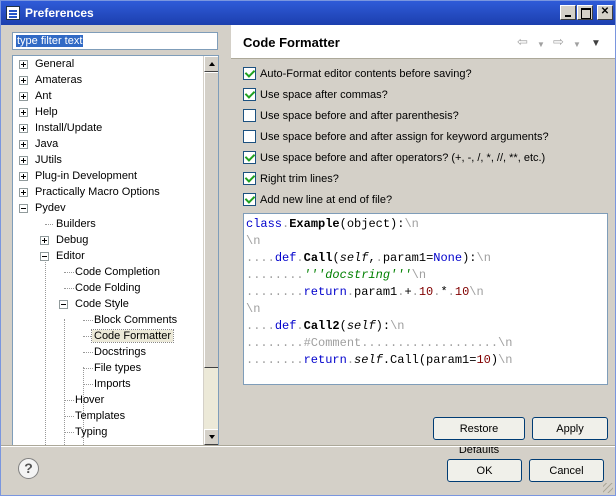 The width and height of the screenshot is (616, 496). I want to click on close-button: ✕, so click(605, 12).